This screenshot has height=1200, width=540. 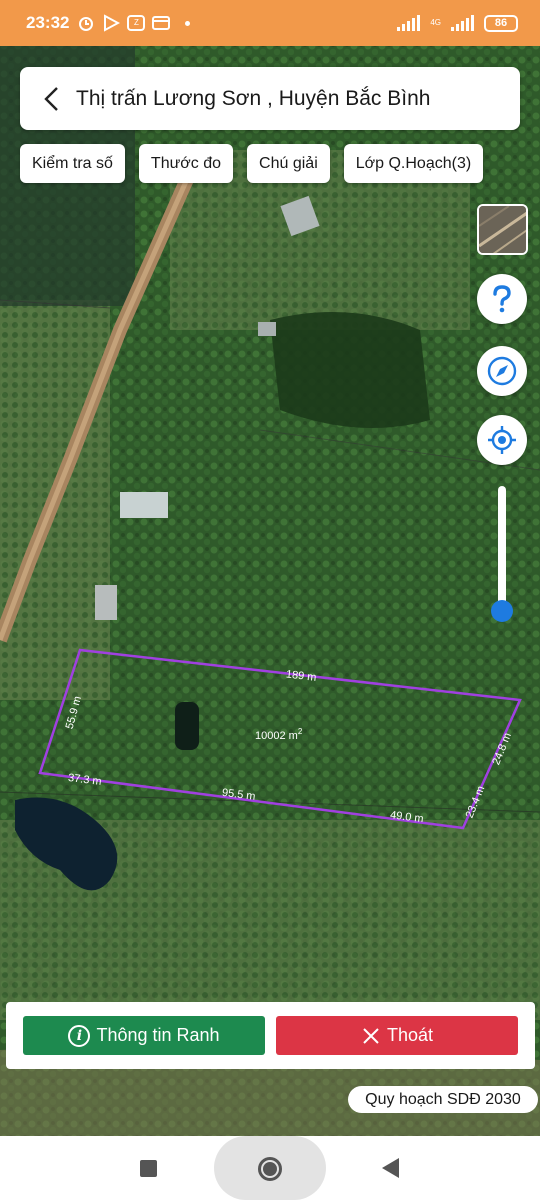 I want to click on play-icon, so click(x=112, y=23).